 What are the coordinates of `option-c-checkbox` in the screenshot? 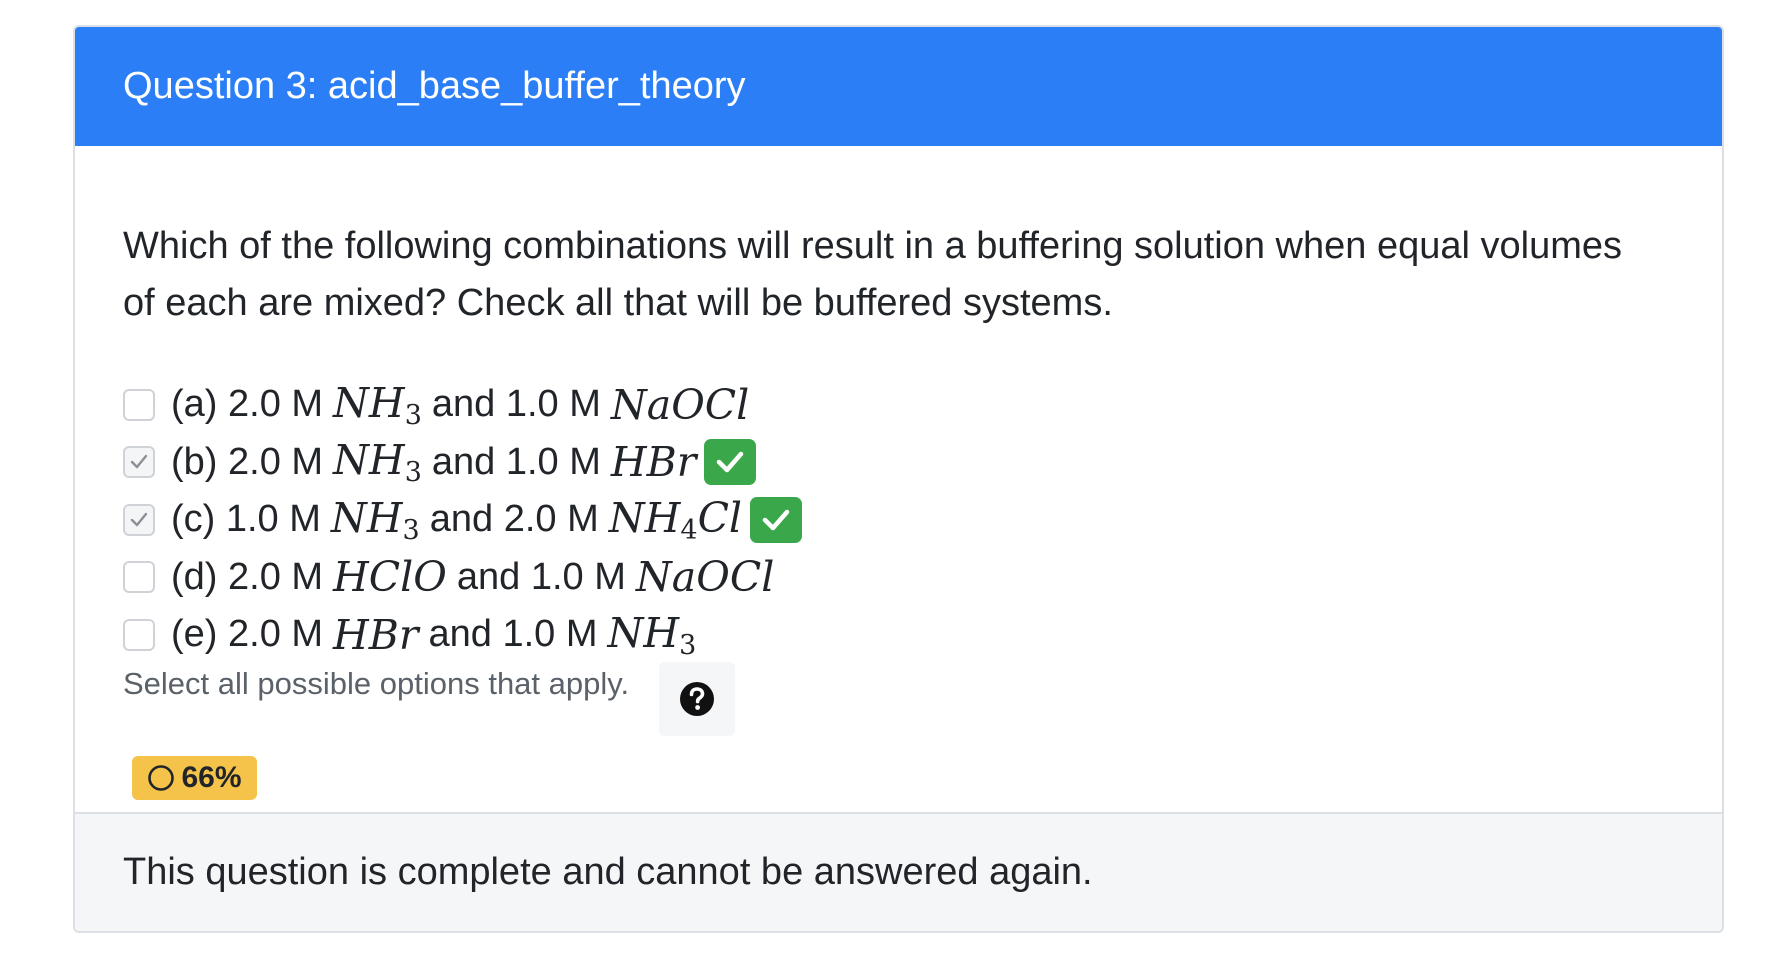 It's located at (139, 519).